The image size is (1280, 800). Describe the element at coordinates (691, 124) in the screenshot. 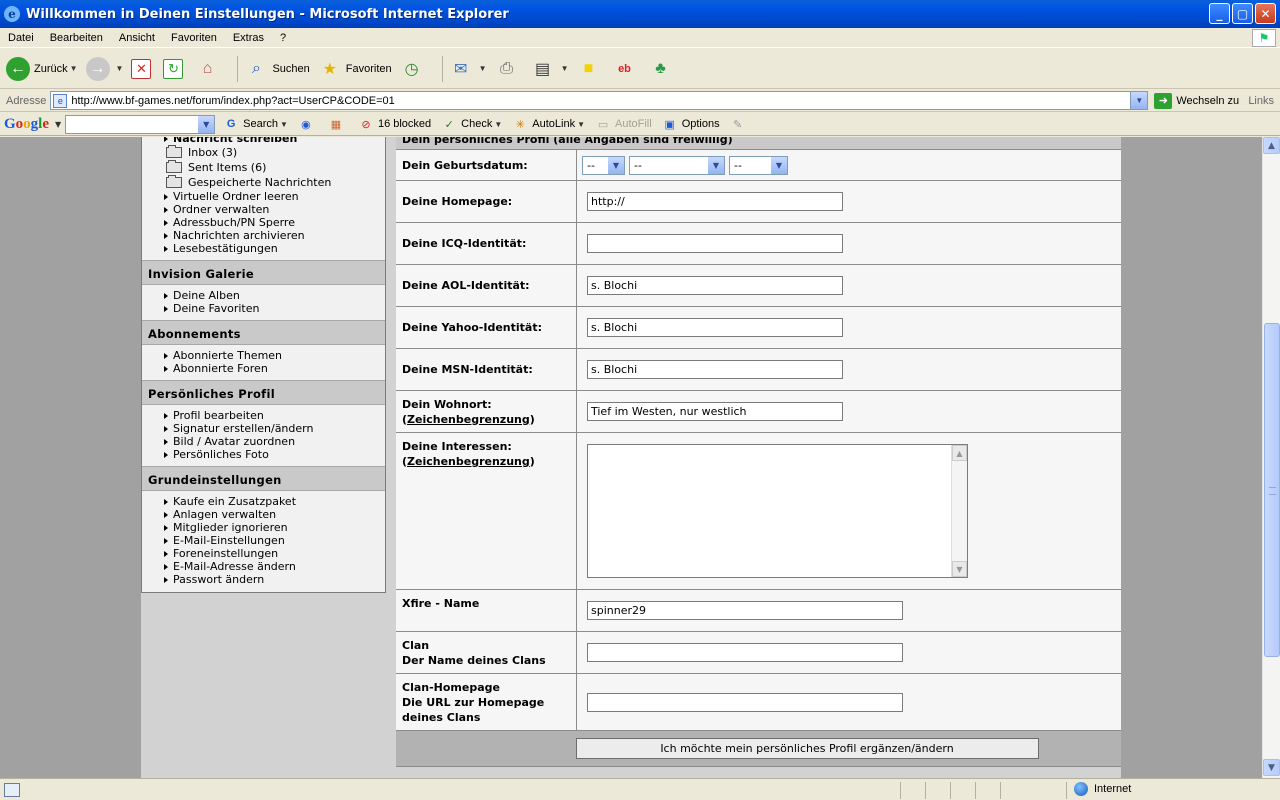

I see `google-options-button: ▣ Options` at that location.